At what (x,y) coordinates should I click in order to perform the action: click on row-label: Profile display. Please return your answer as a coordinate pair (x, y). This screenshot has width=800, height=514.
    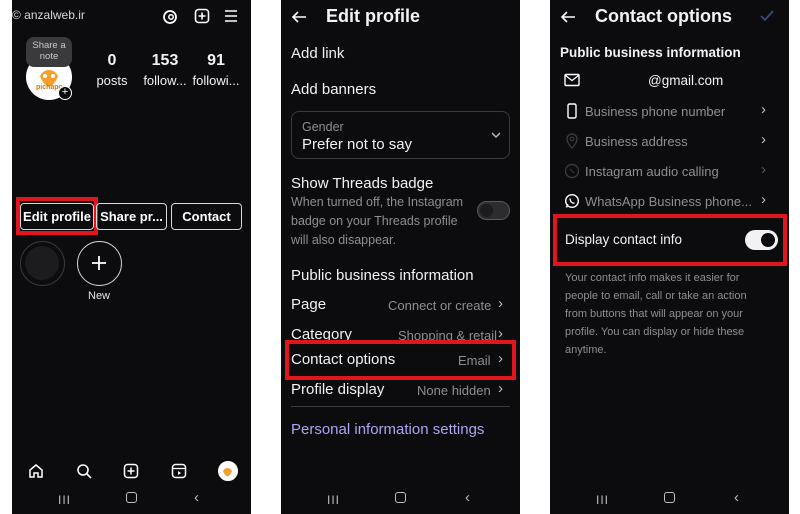
    Looking at the image, I should click on (338, 389).